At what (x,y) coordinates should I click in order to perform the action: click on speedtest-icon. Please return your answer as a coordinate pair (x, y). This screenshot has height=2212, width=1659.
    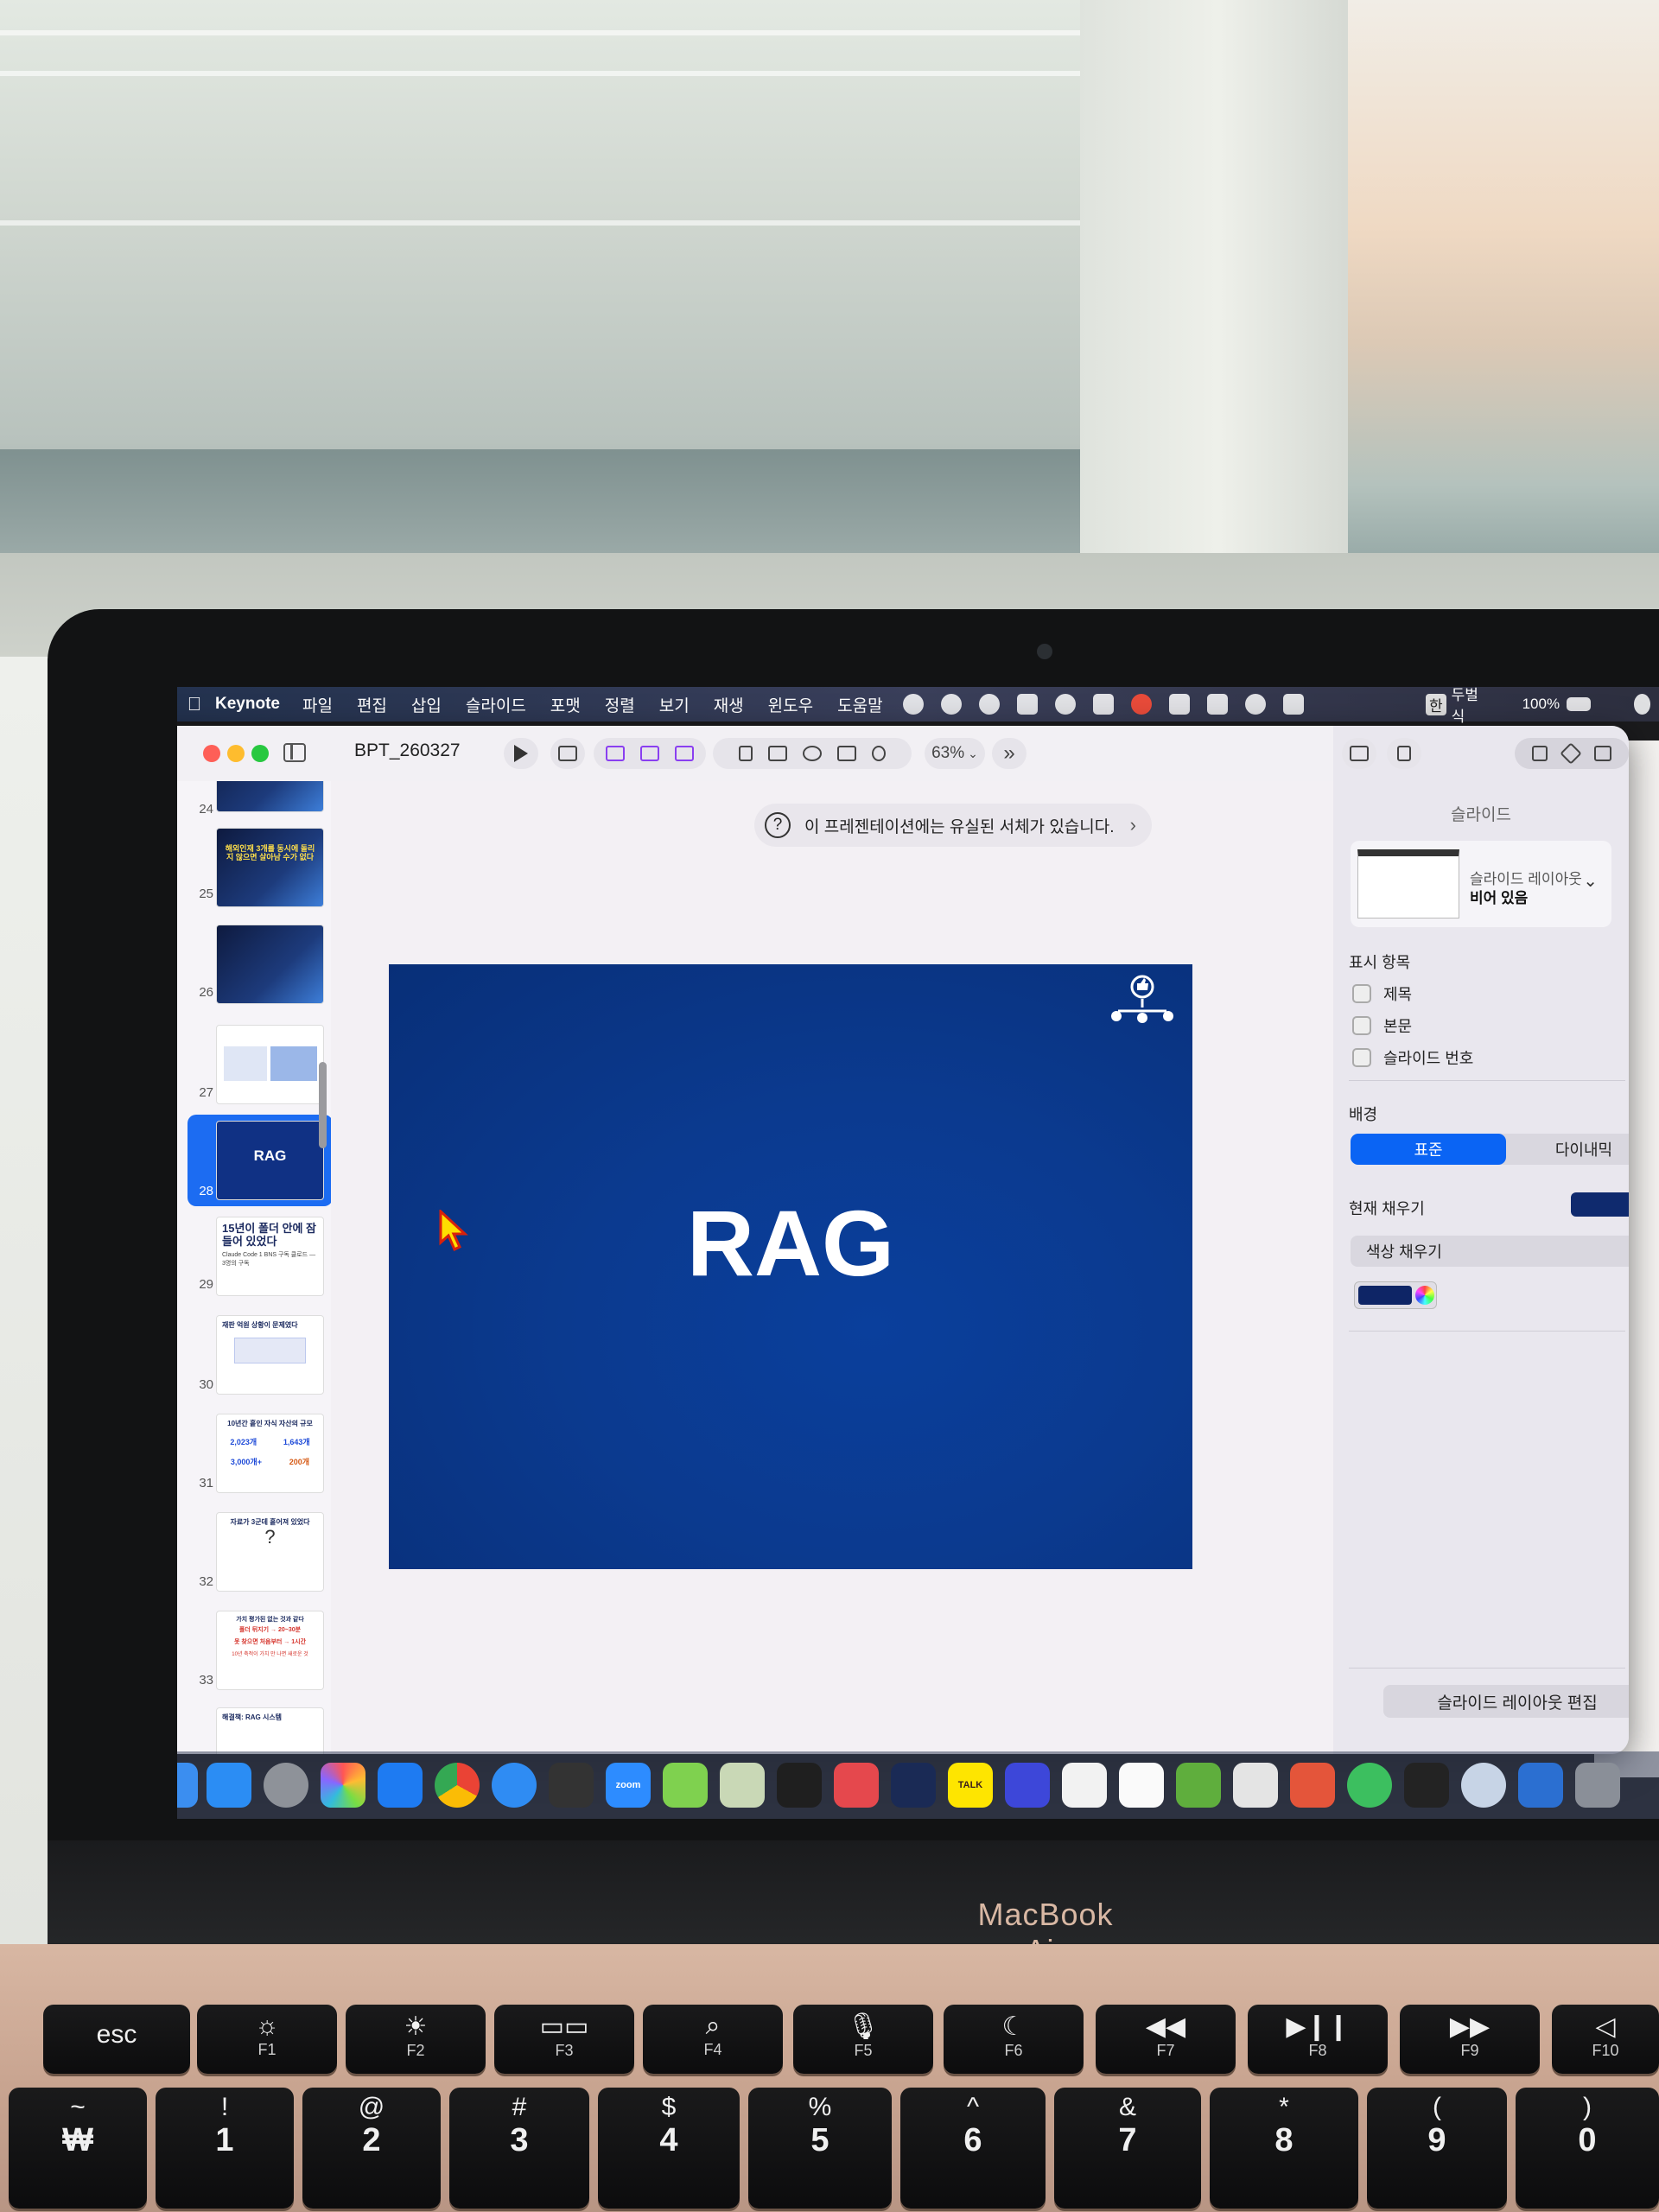
    Looking at the image, I should click on (1255, 1785).